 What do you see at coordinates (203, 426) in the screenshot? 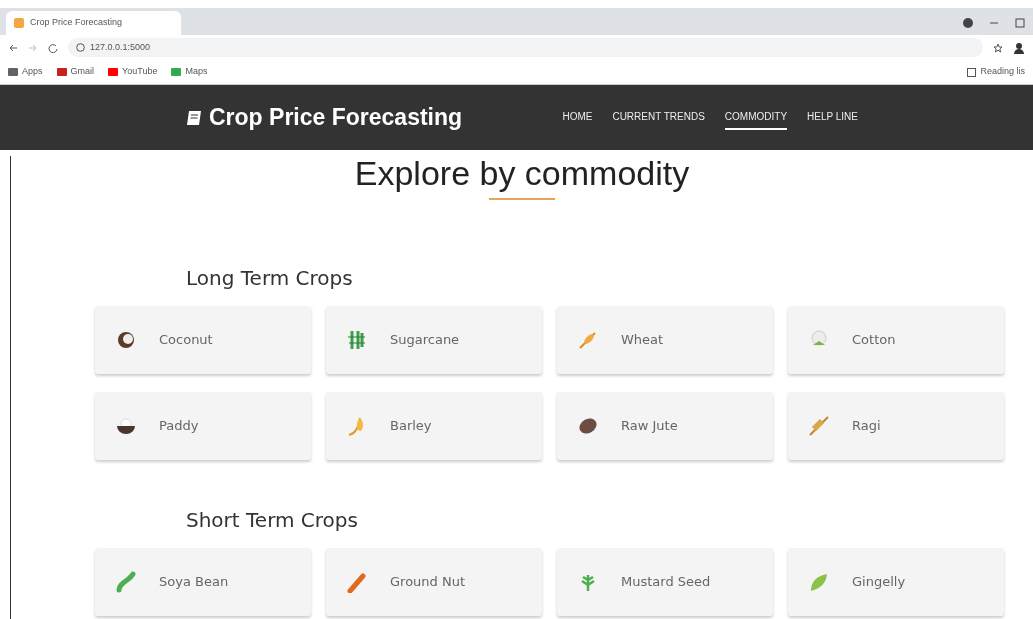
I see `crop-card: Paddy` at bounding box center [203, 426].